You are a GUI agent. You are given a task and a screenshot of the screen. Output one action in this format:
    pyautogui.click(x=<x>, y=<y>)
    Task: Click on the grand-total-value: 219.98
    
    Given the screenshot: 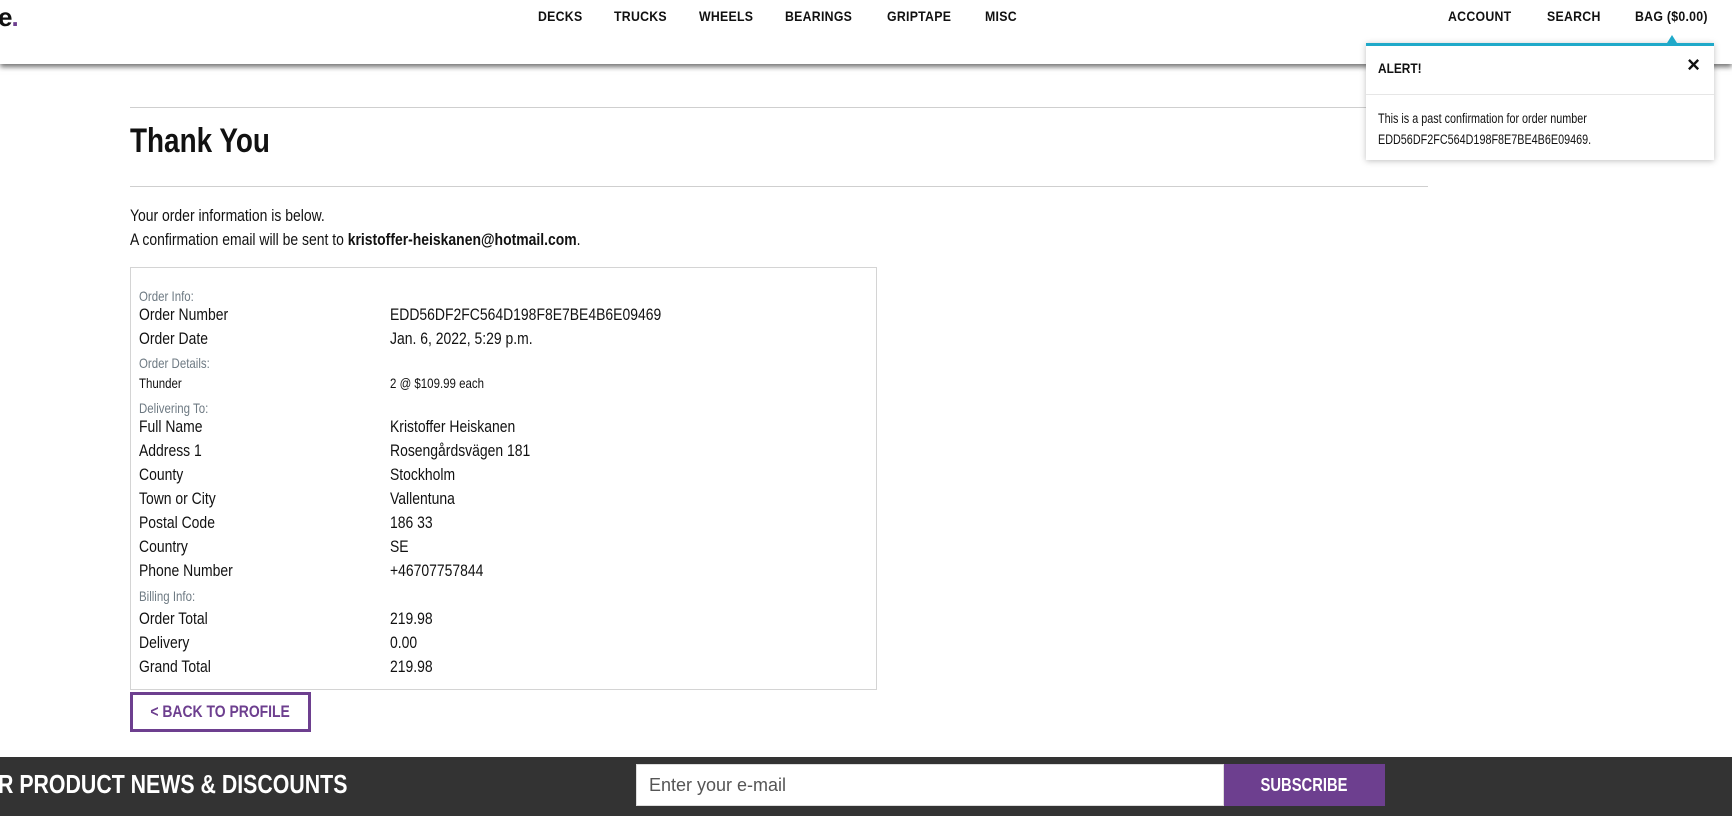 What is the action you would take?
    pyautogui.click(x=411, y=666)
    